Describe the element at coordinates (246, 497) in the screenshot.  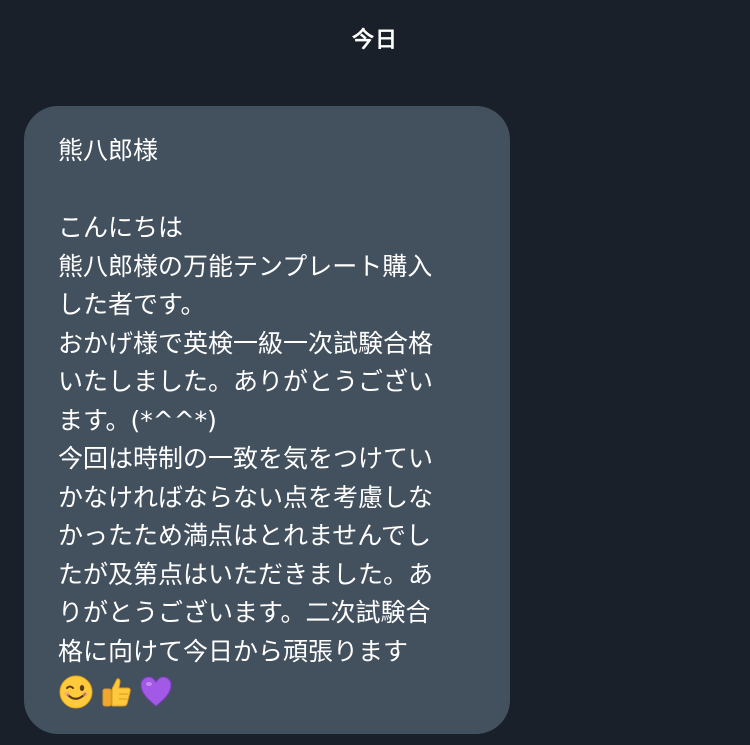
I see `message-line: かなければならない点を考慮しな` at that location.